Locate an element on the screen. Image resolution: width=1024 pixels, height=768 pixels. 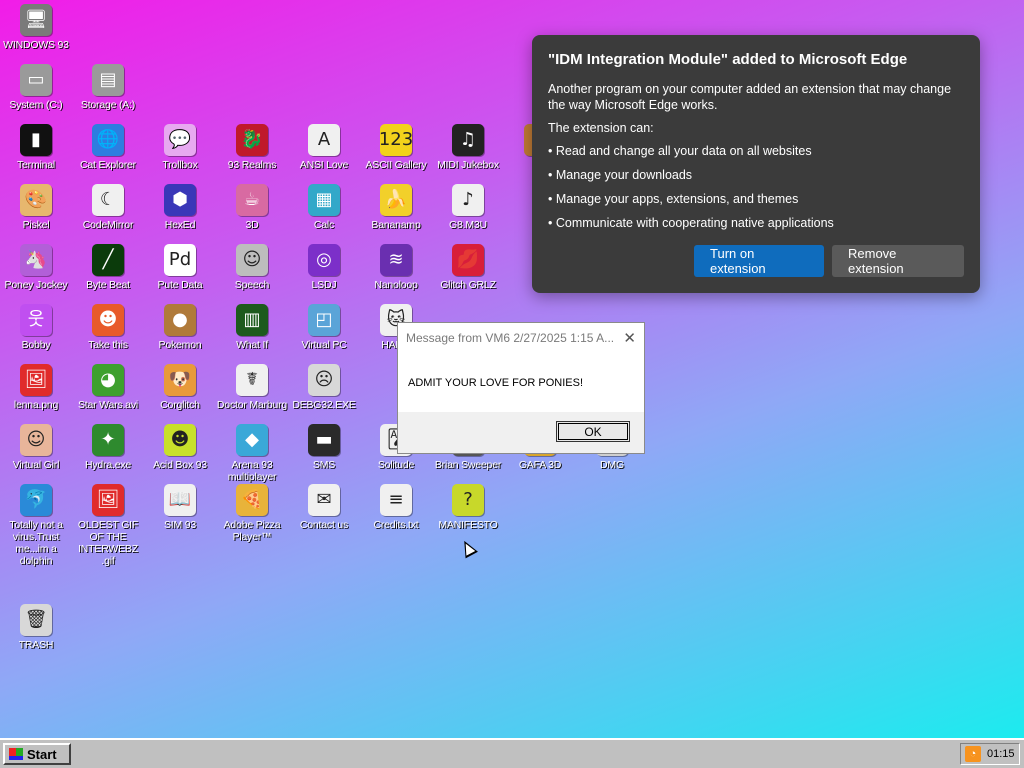
desktop-icon: 💬 Trollbox is located at coordinates (180, 147).